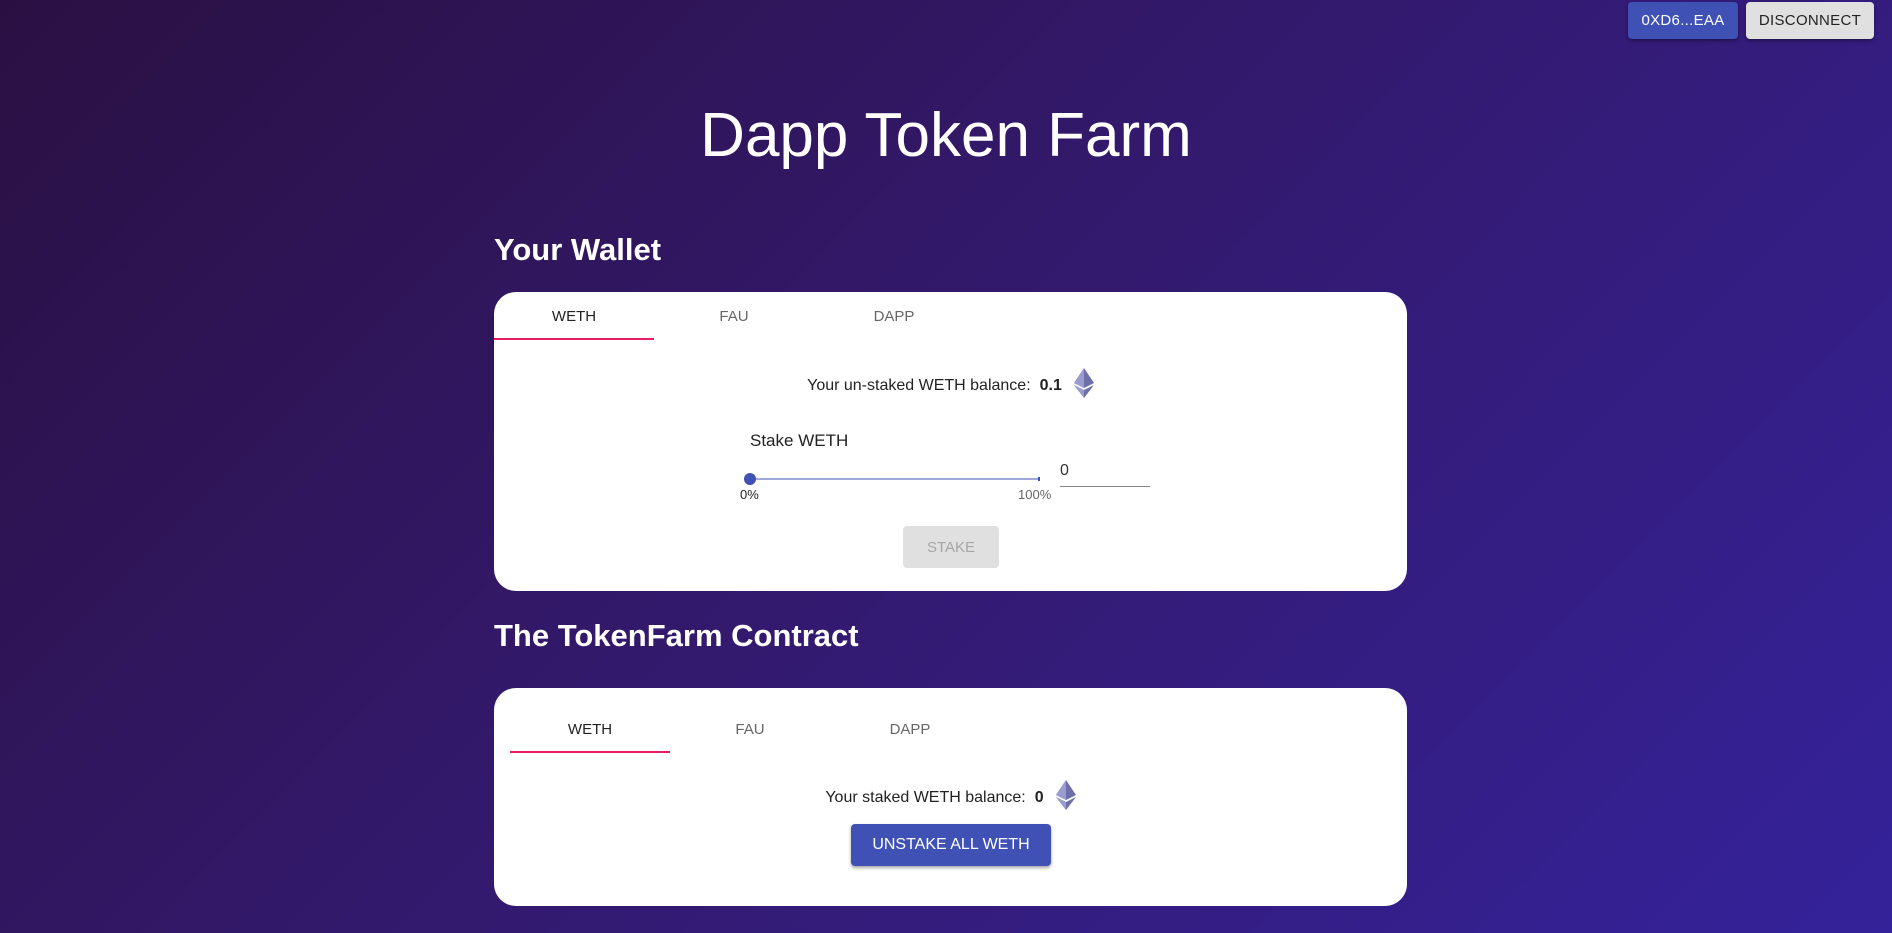 This screenshot has height=933, width=1892. I want to click on stake-slider, so click(892, 479).